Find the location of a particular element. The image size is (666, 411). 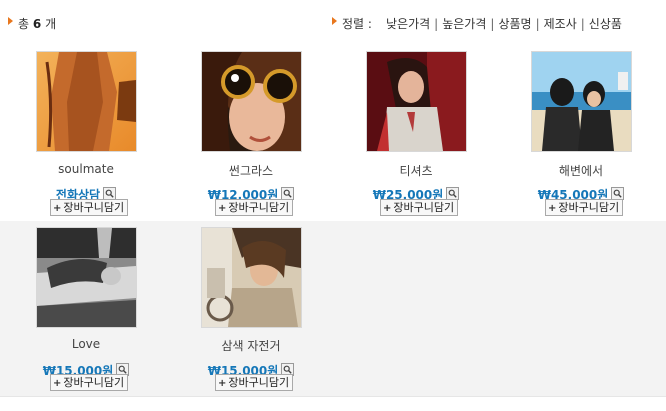

total-prefix: 총 is located at coordinates (24, 24).